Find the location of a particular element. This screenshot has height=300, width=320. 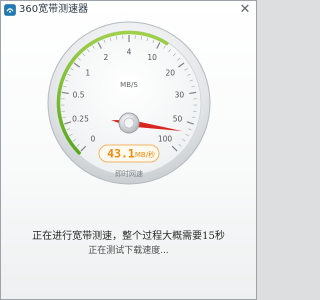

title-bar: 360宽带测速器 ✕ is located at coordinates (128, 10).